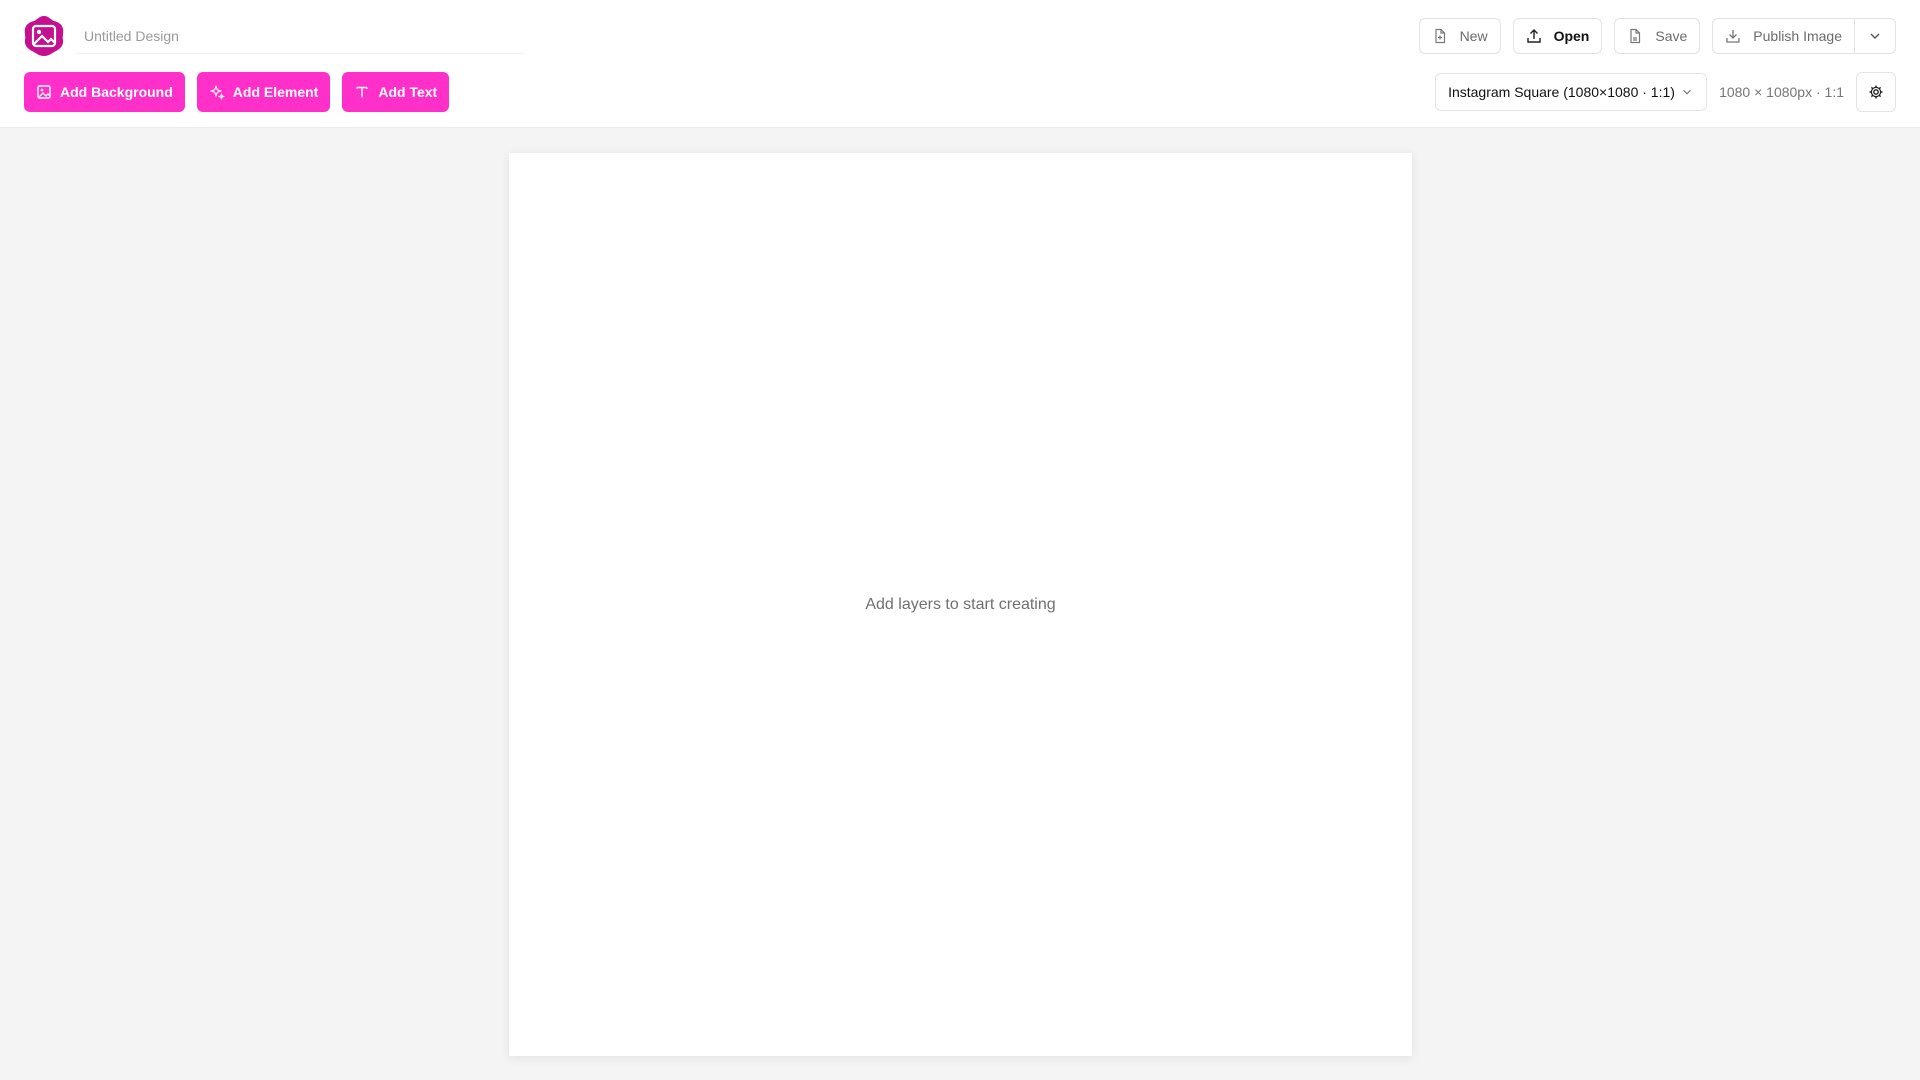 The width and height of the screenshot is (1920, 1080). What do you see at coordinates (408, 92) in the screenshot?
I see `add-text-label: Add Text` at bounding box center [408, 92].